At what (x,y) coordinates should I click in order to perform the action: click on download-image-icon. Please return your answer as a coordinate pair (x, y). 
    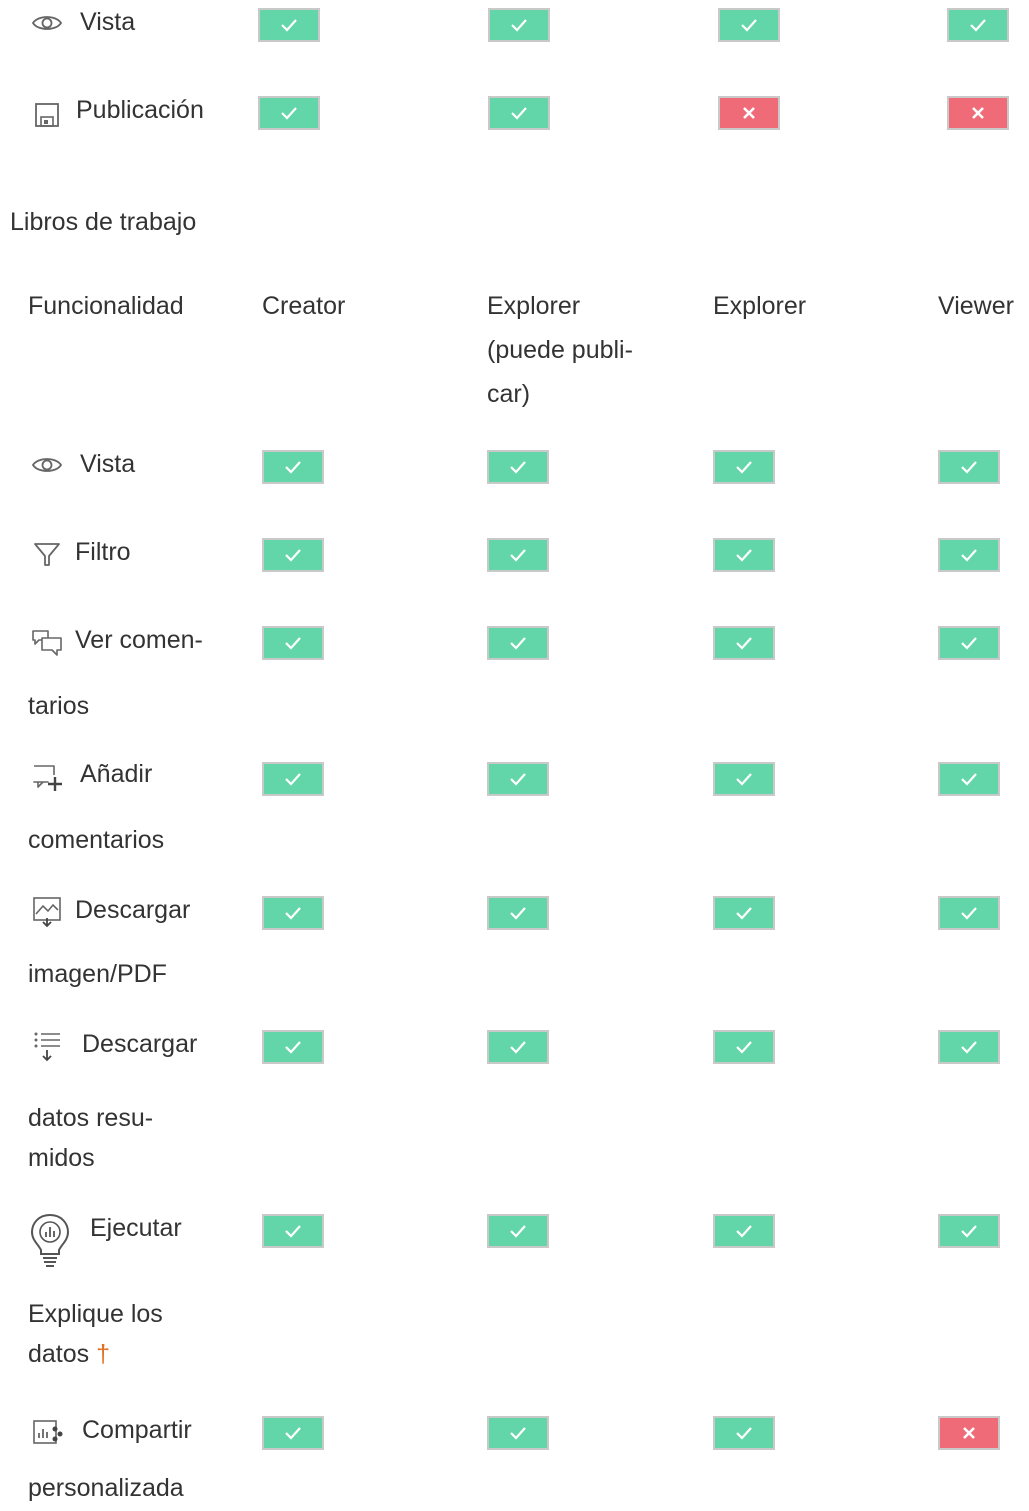
    Looking at the image, I should click on (47, 911).